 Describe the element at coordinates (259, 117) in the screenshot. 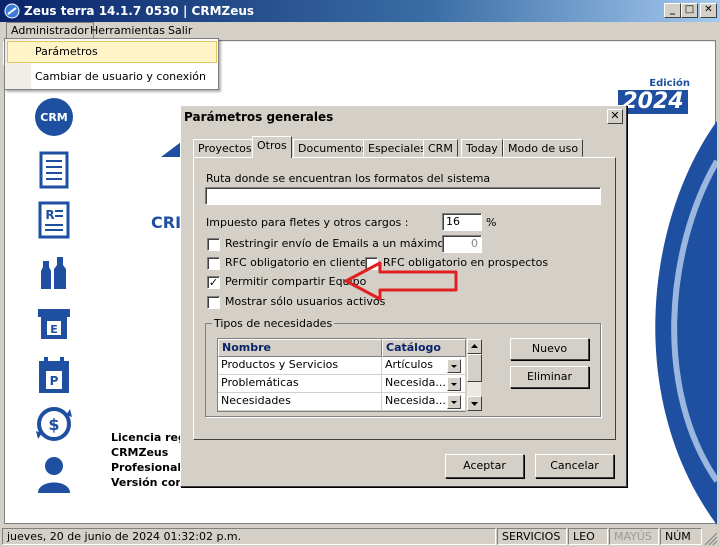

I see `dialog-title: Parámetros generales` at that location.